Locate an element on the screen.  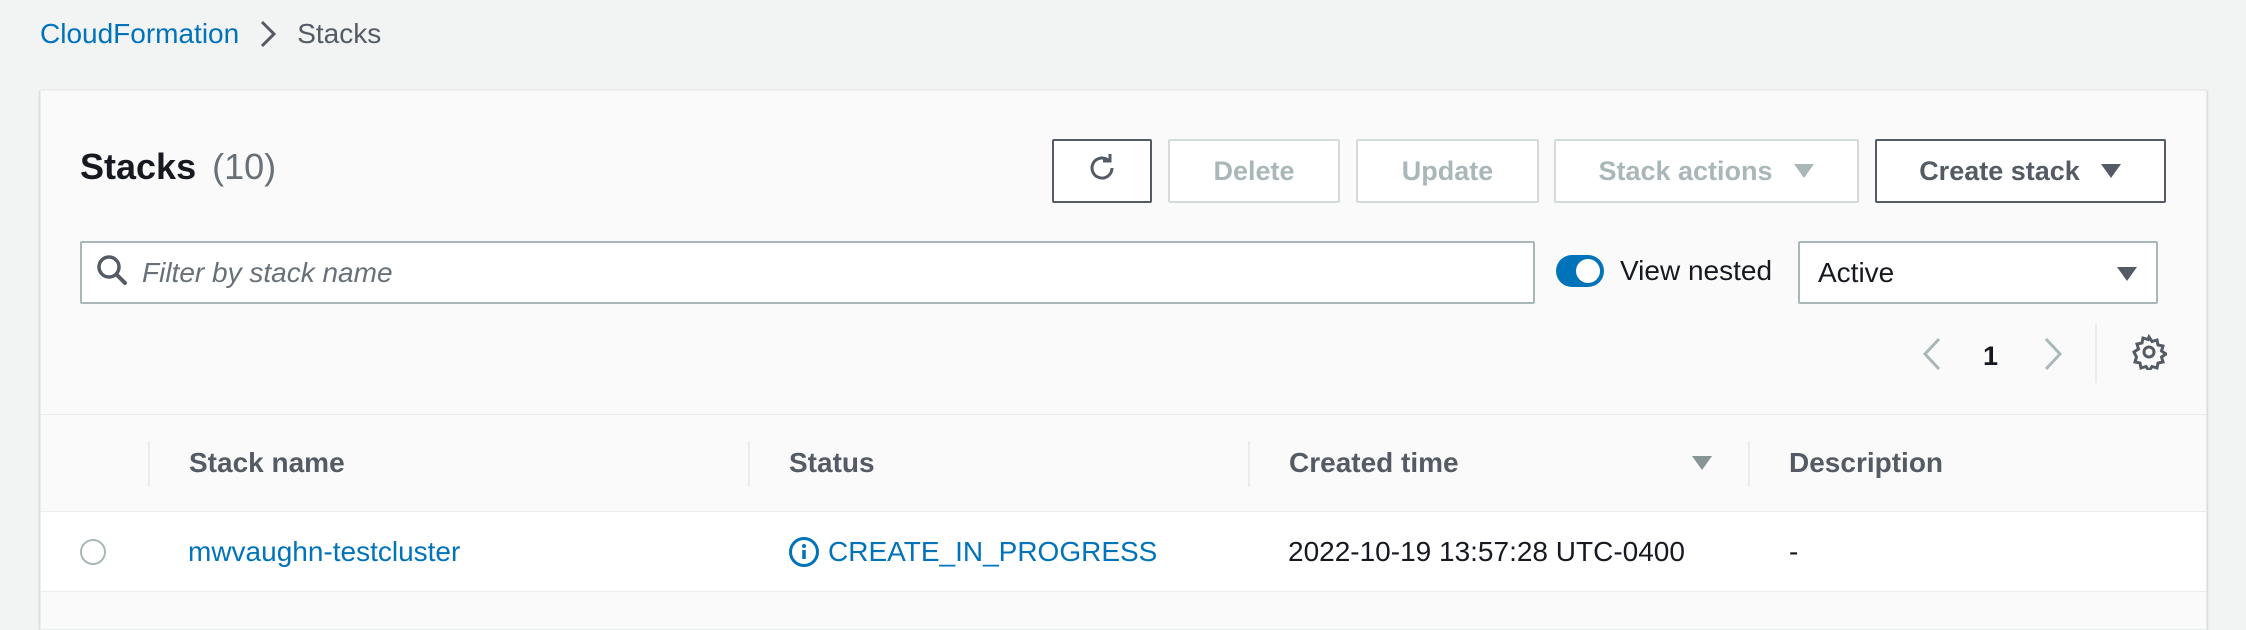
column-header-status: Status is located at coordinates (832, 463).